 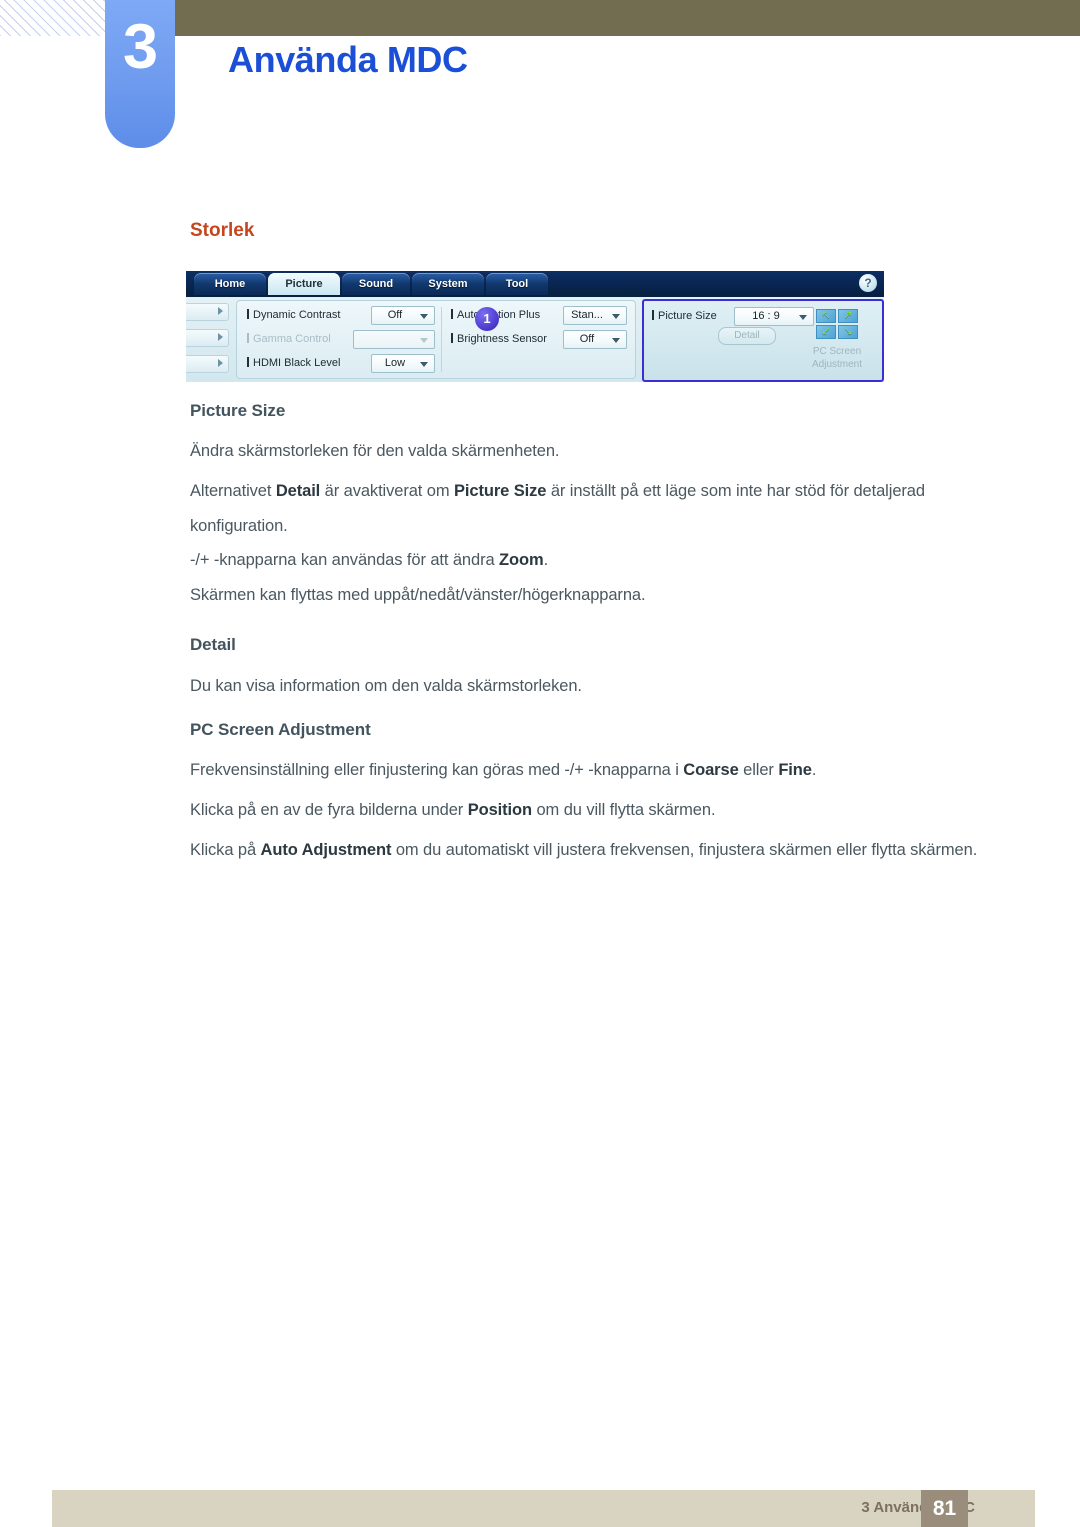 What do you see at coordinates (280, 729) in the screenshot?
I see `heading-pc-screen-adjustment: PC Screen Adjustment` at bounding box center [280, 729].